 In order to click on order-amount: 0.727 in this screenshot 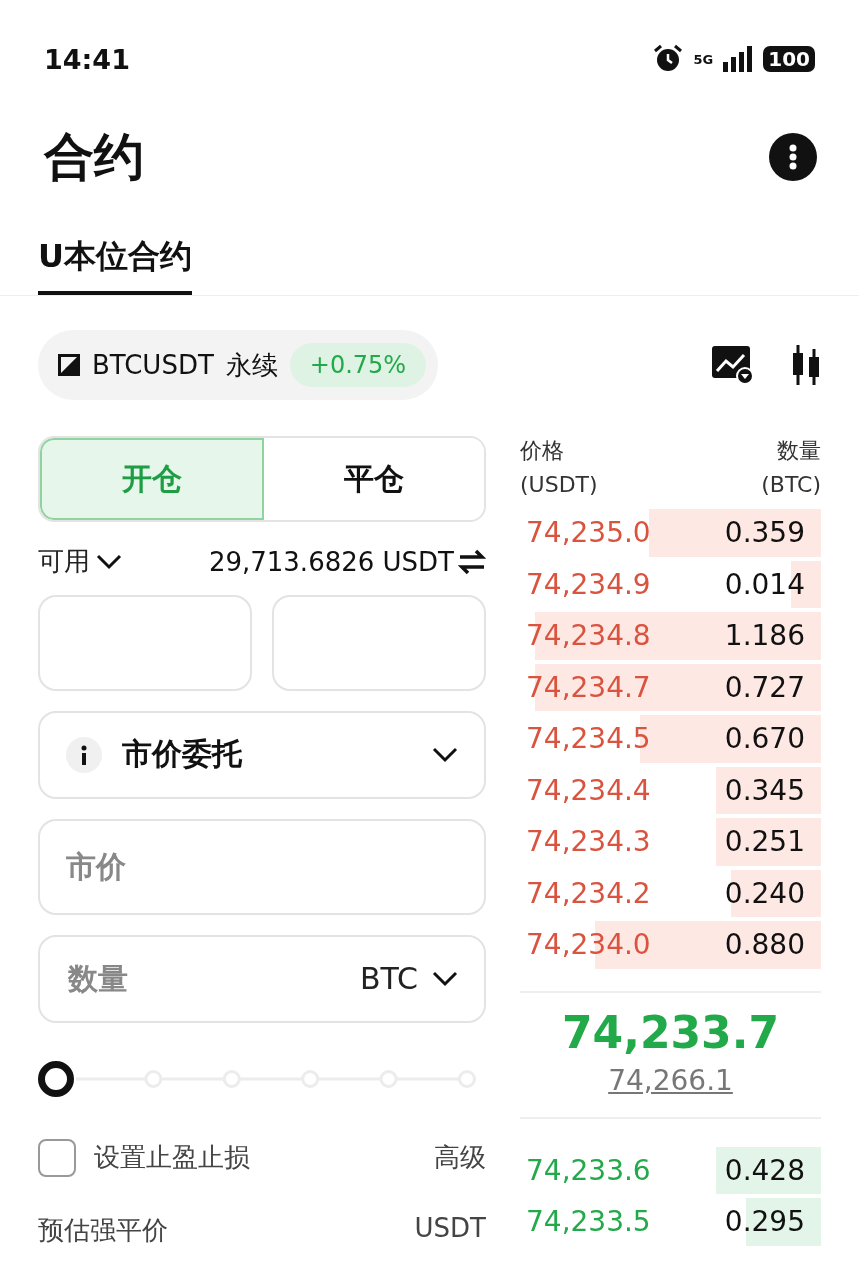, I will do `click(764, 687)`.